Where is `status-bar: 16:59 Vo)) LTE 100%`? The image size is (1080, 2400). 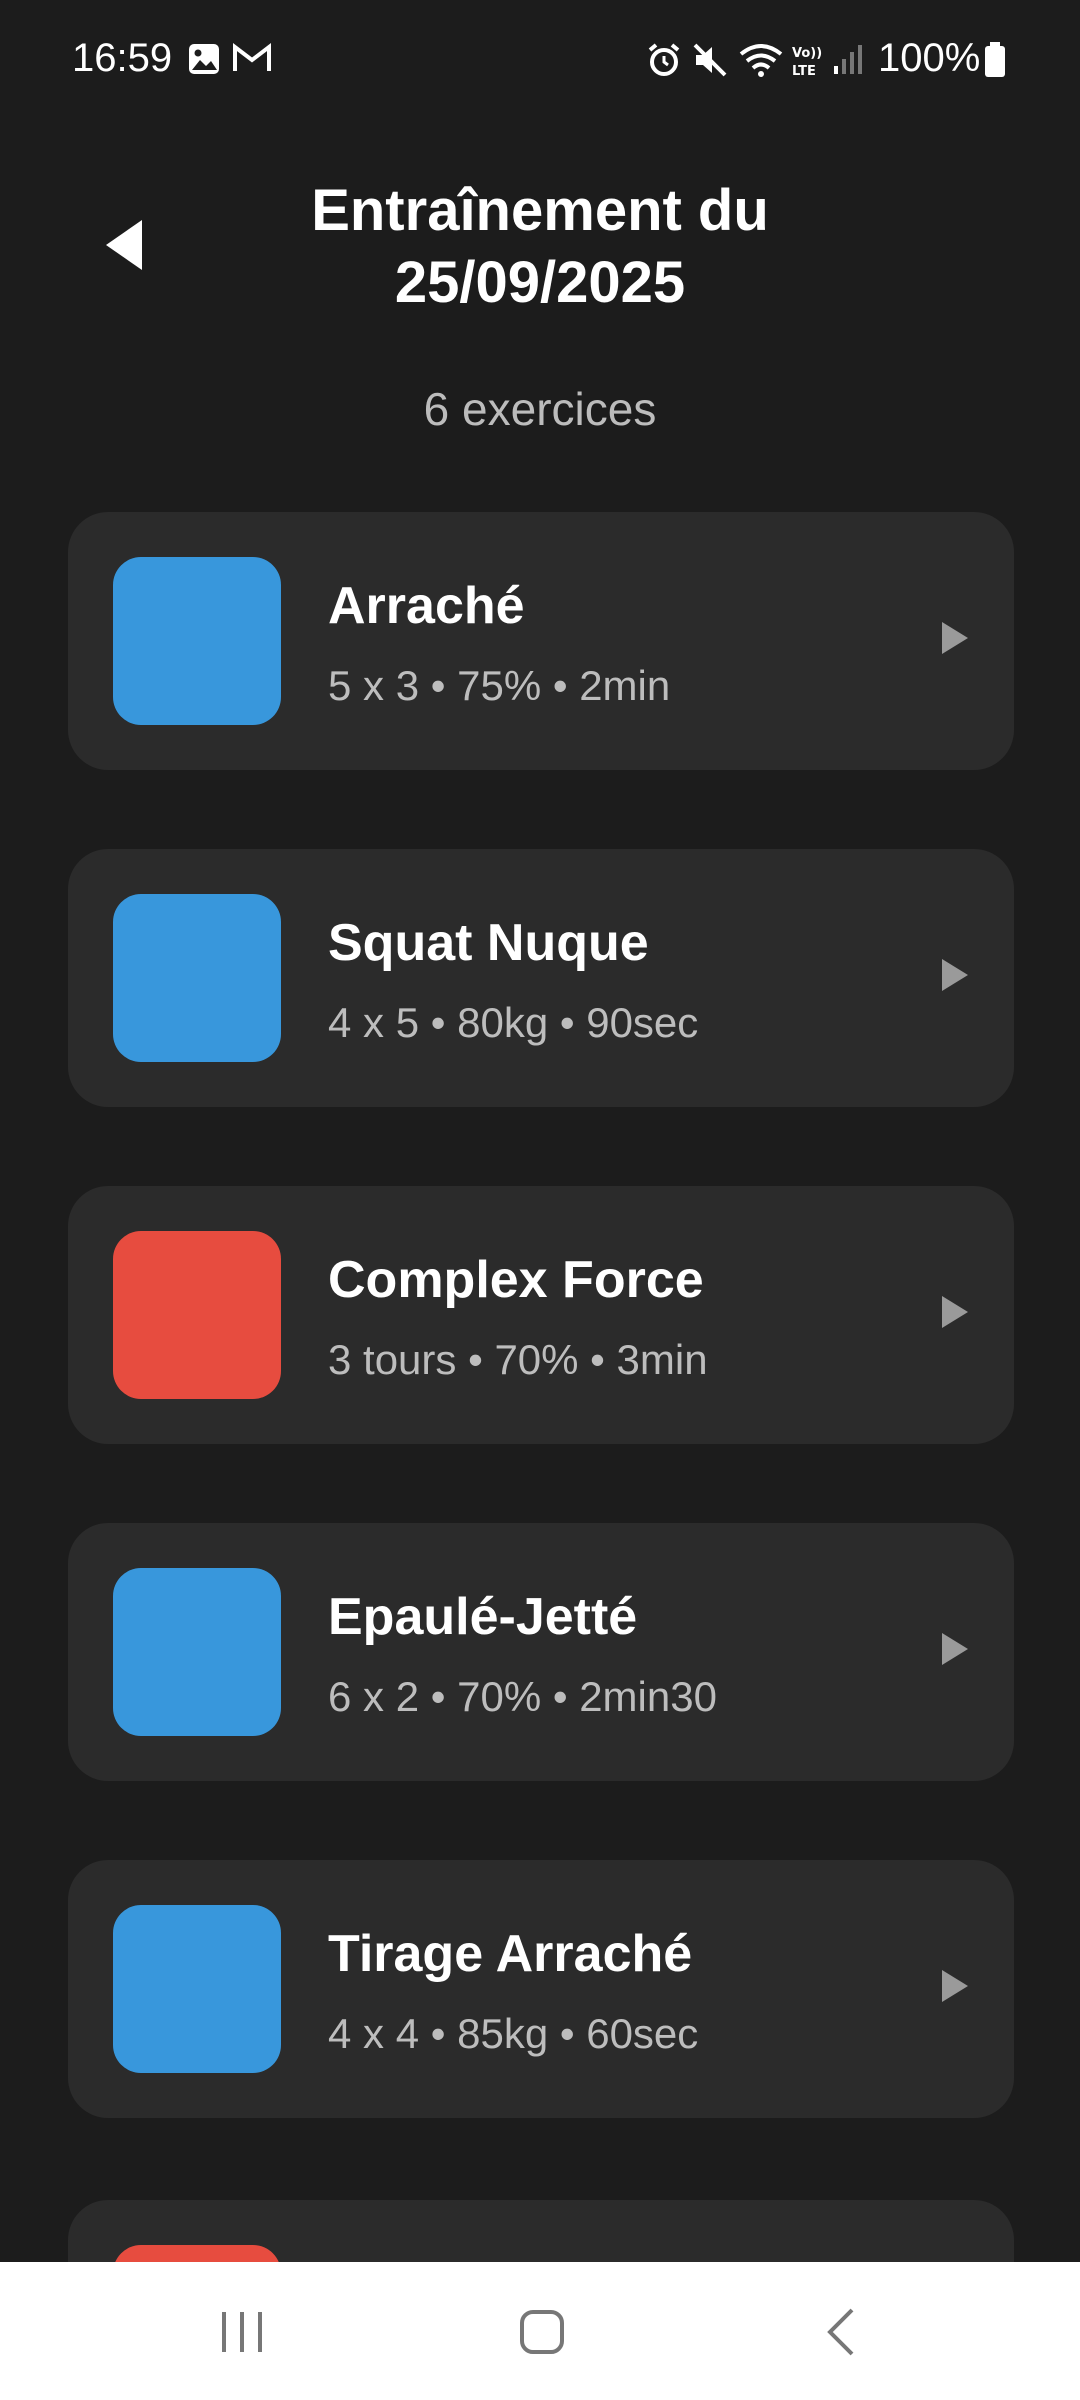
status-bar: 16:59 Vo)) LTE 100% is located at coordinates (540, 60).